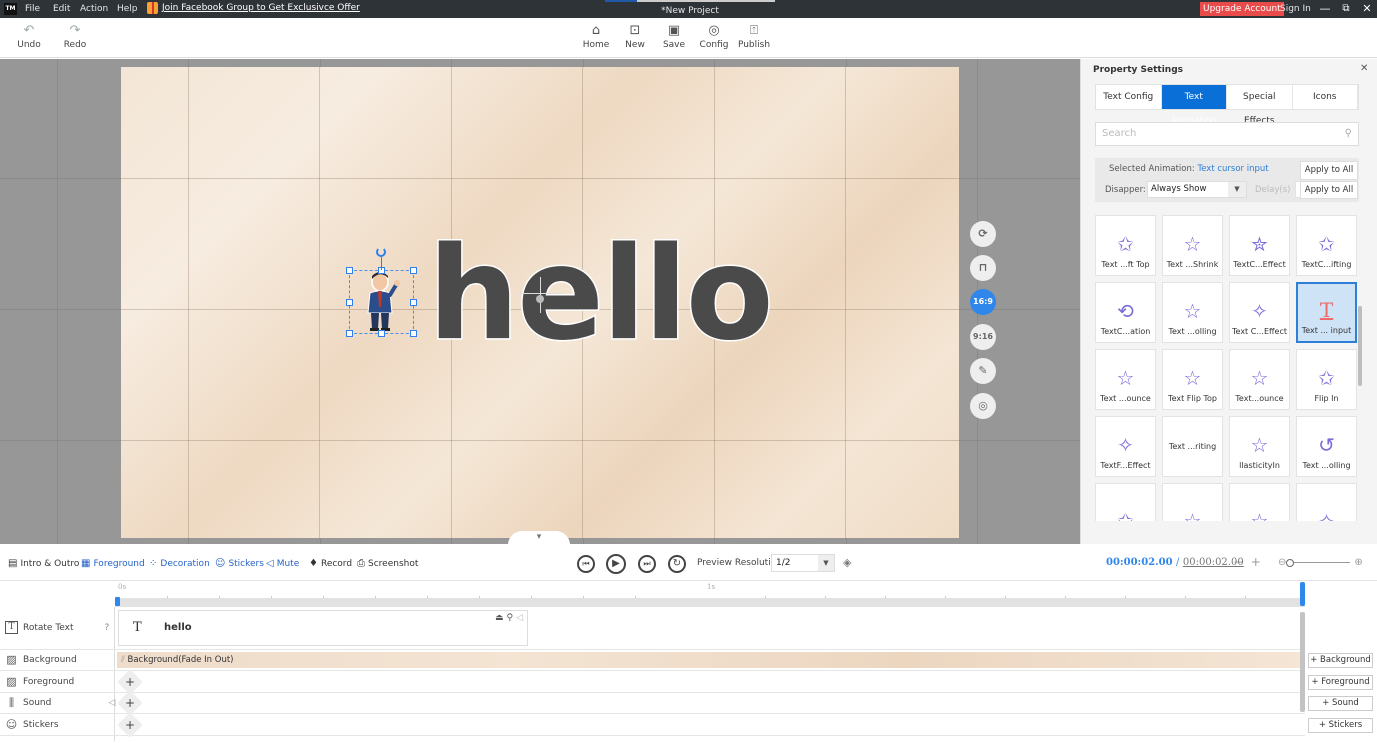 This screenshot has width=1377, height=743. What do you see at coordinates (635, 36) in the screenshot?
I see `new-button: ⊡ New` at bounding box center [635, 36].